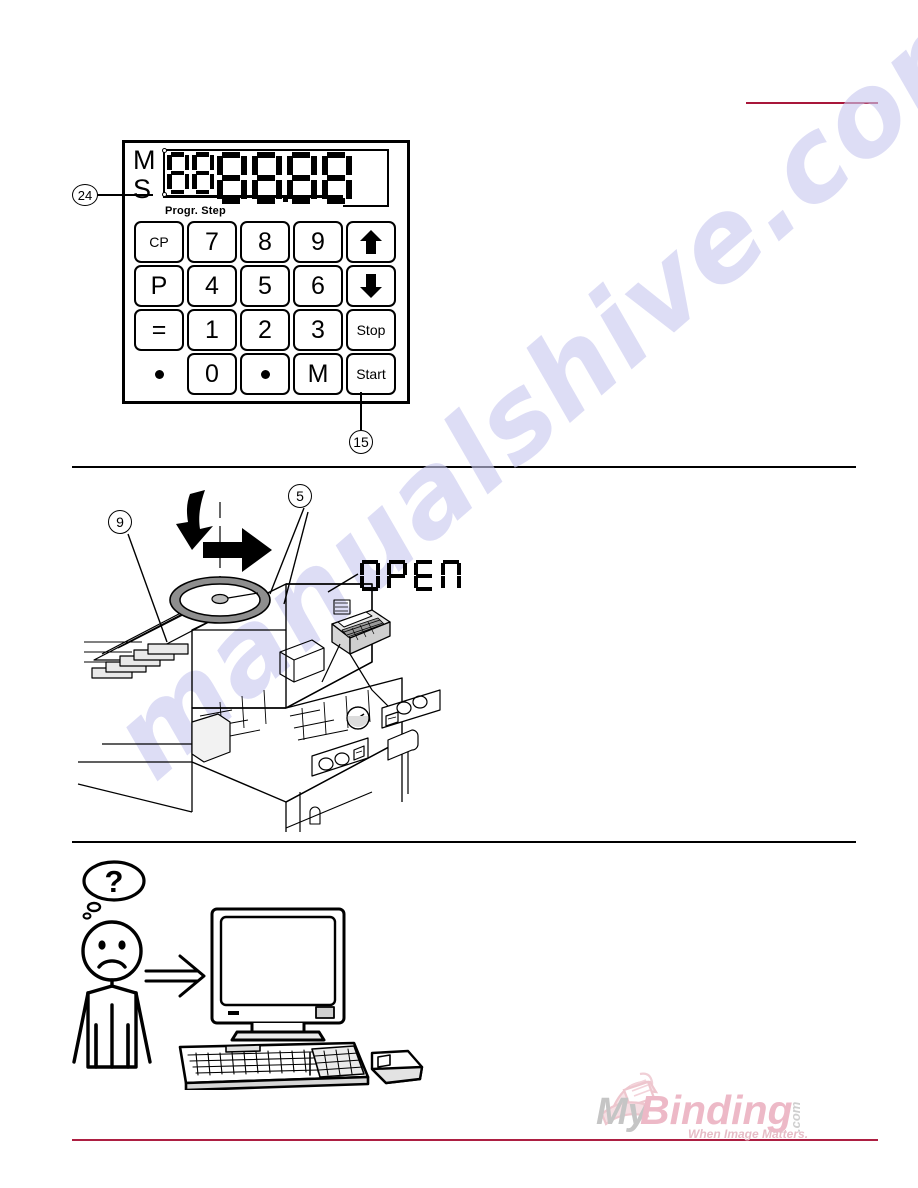 The image size is (918, 1188). I want to click on rotation-arrow-icon, so click(224, 531).